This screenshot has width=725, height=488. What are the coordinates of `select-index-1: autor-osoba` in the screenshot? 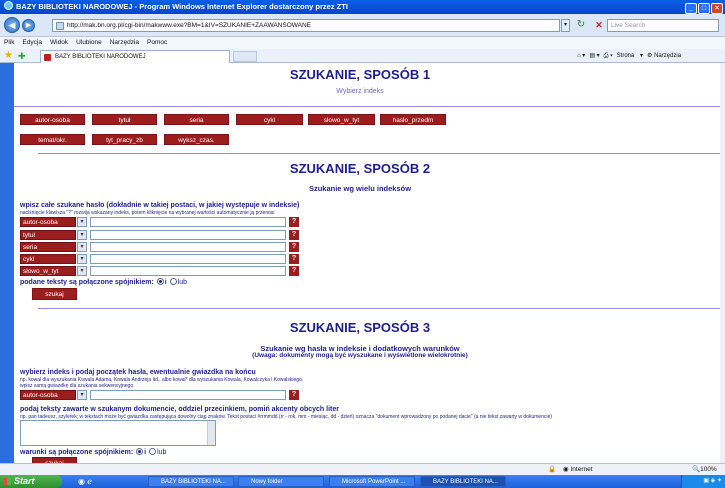 It's located at (48, 222).